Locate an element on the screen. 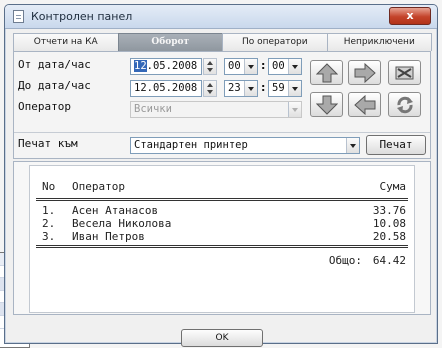  arrow-down-icon is located at coordinates (327, 105).